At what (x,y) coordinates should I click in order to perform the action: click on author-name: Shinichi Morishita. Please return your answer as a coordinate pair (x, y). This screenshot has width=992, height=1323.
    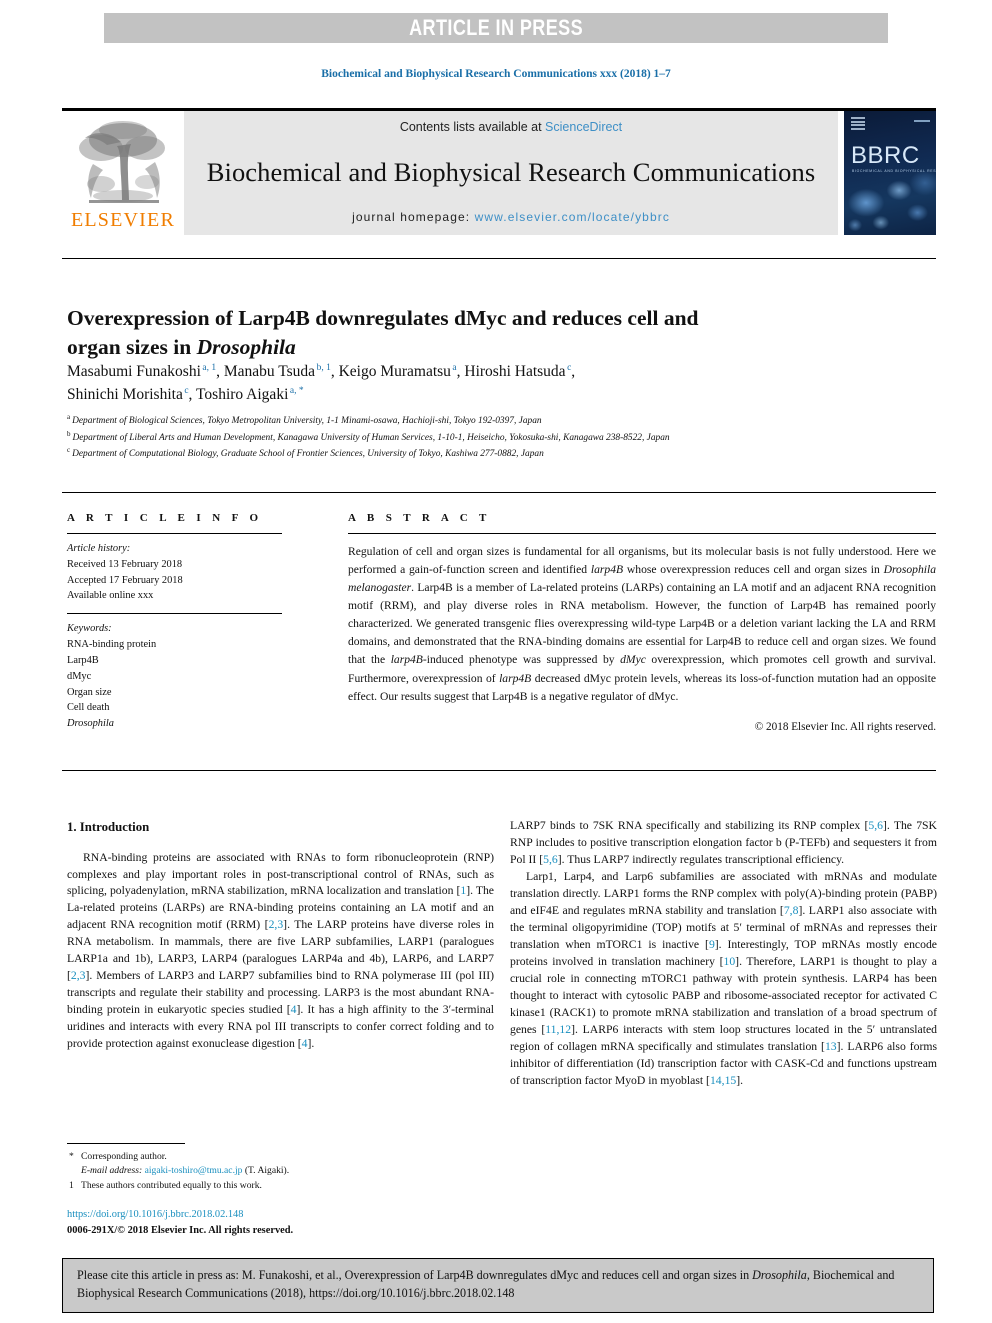
    Looking at the image, I should click on (125, 395).